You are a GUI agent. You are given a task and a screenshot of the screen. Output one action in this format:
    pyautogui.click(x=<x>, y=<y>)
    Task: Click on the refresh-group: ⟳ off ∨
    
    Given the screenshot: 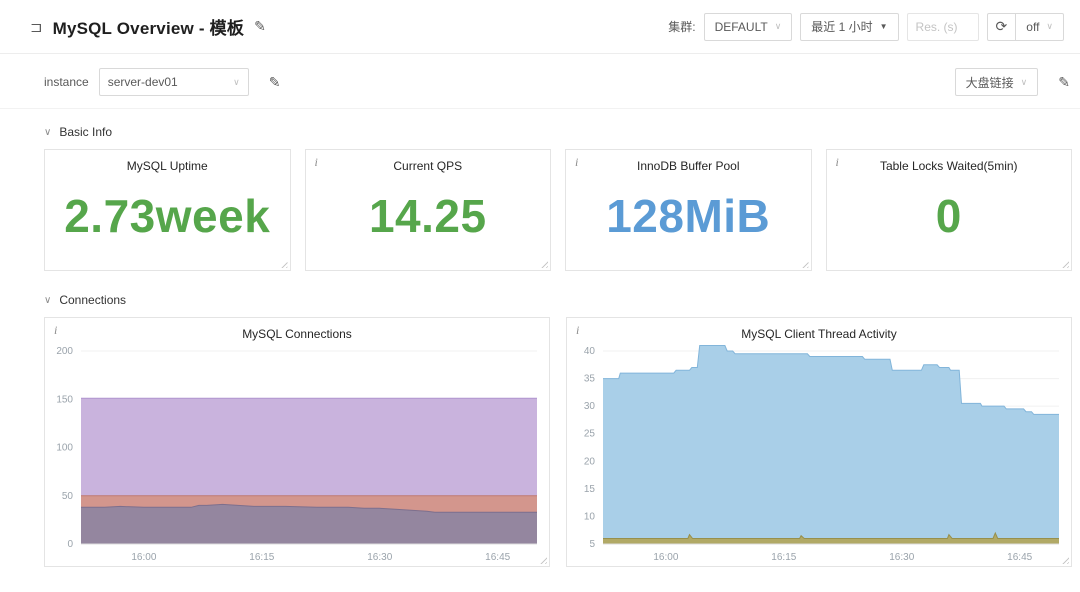 What is the action you would take?
    pyautogui.click(x=1025, y=26)
    